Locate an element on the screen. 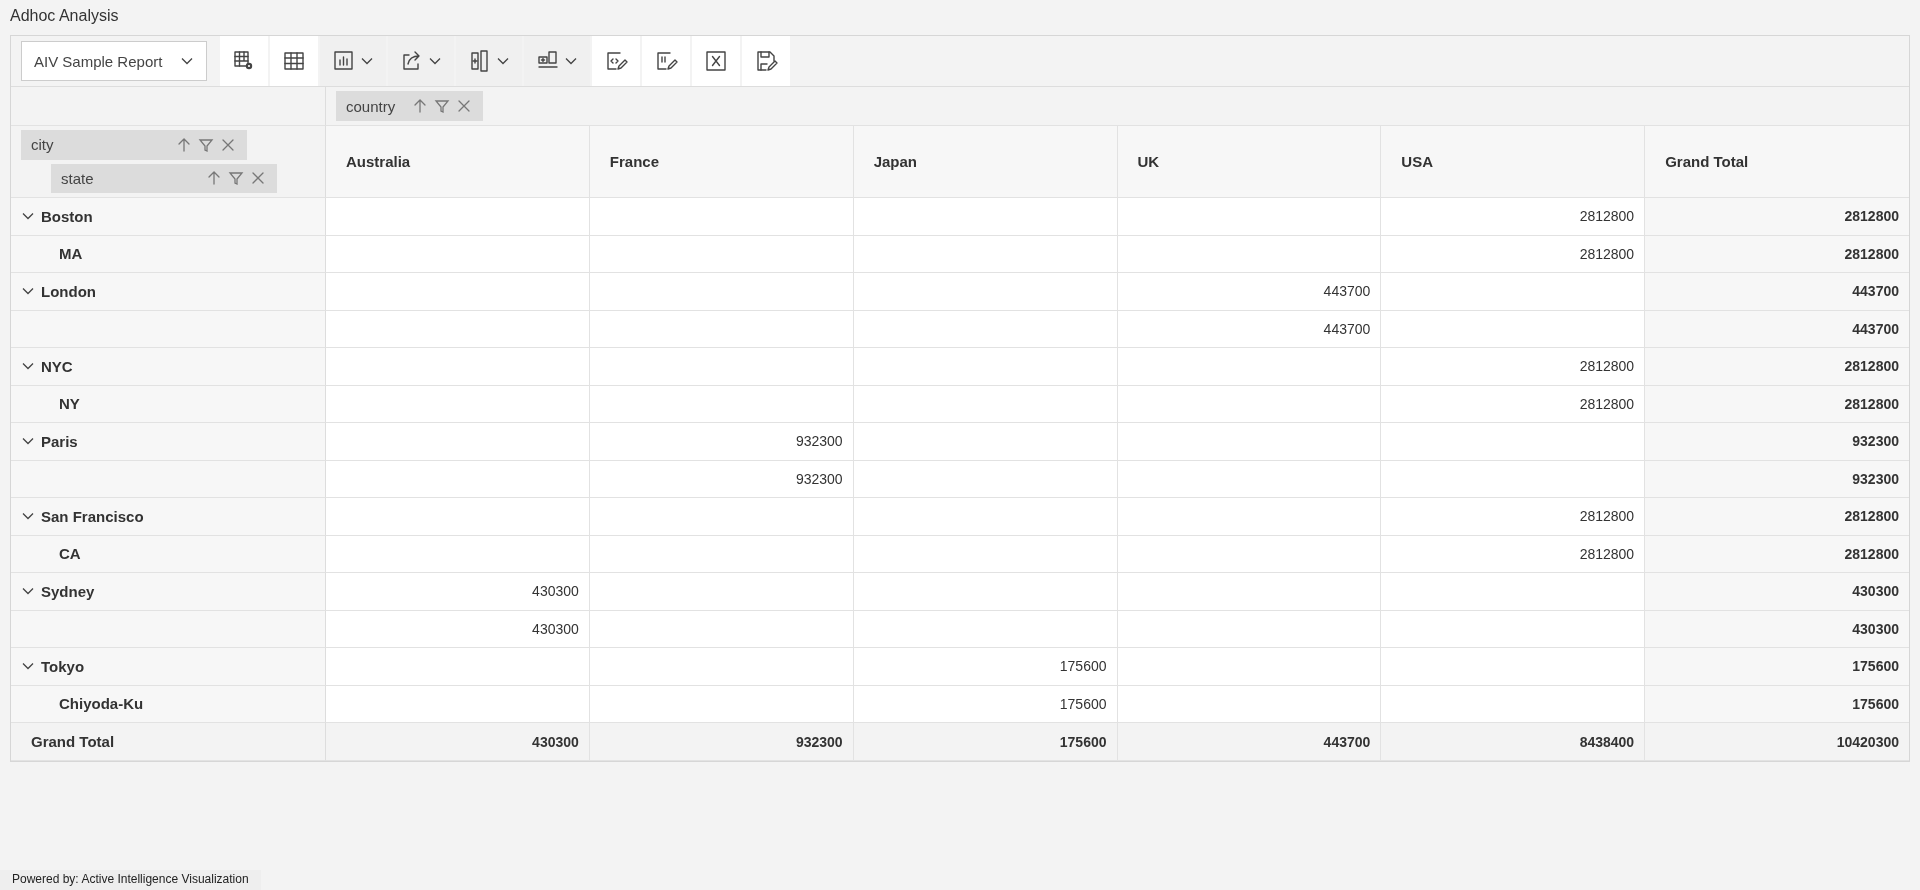 Image resolution: width=1920 pixels, height=890 pixels. row-label: Sydney is located at coordinates (68, 591).